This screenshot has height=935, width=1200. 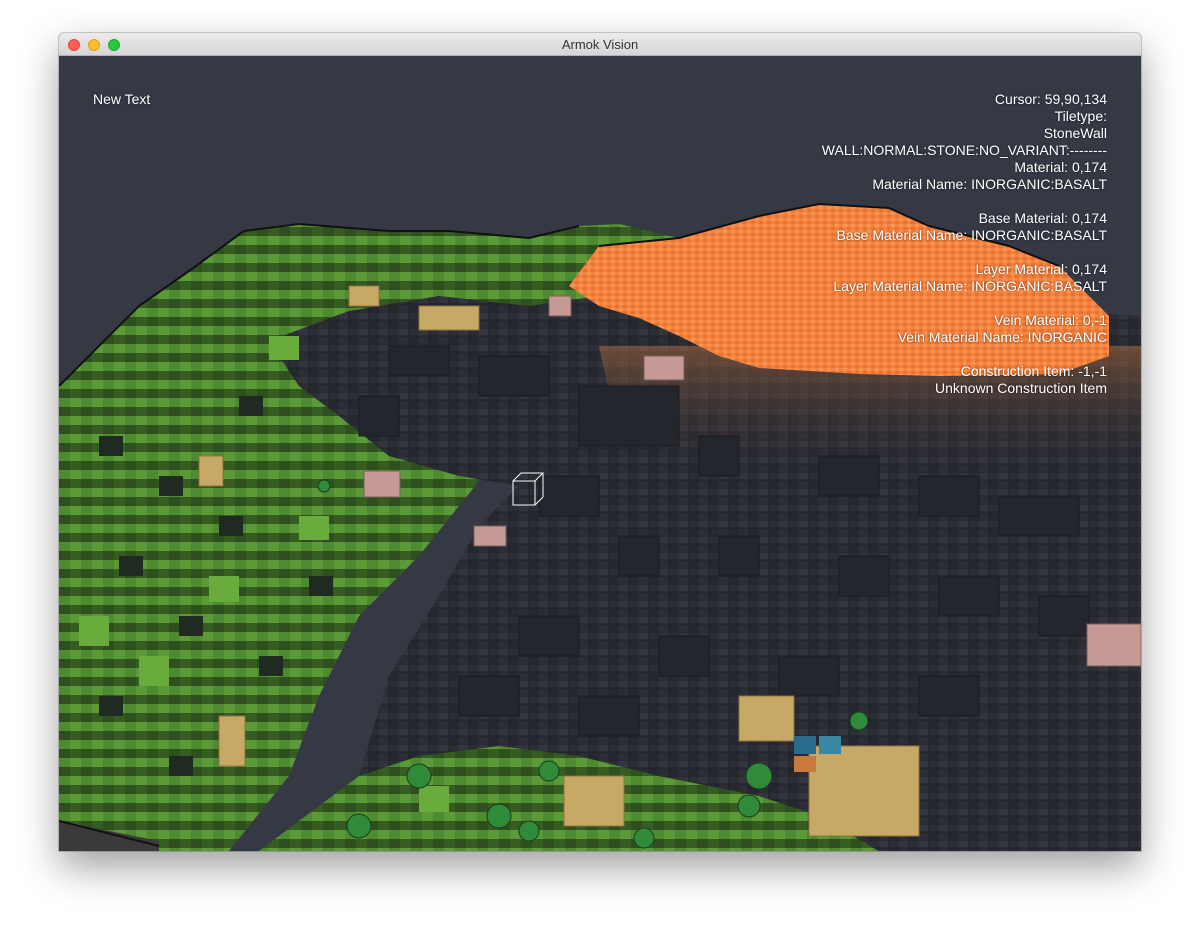 What do you see at coordinates (1050, 320) in the screenshot?
I see `info-vein-material: Vein Material: 0,-1` at bounding box center [1050, 320].